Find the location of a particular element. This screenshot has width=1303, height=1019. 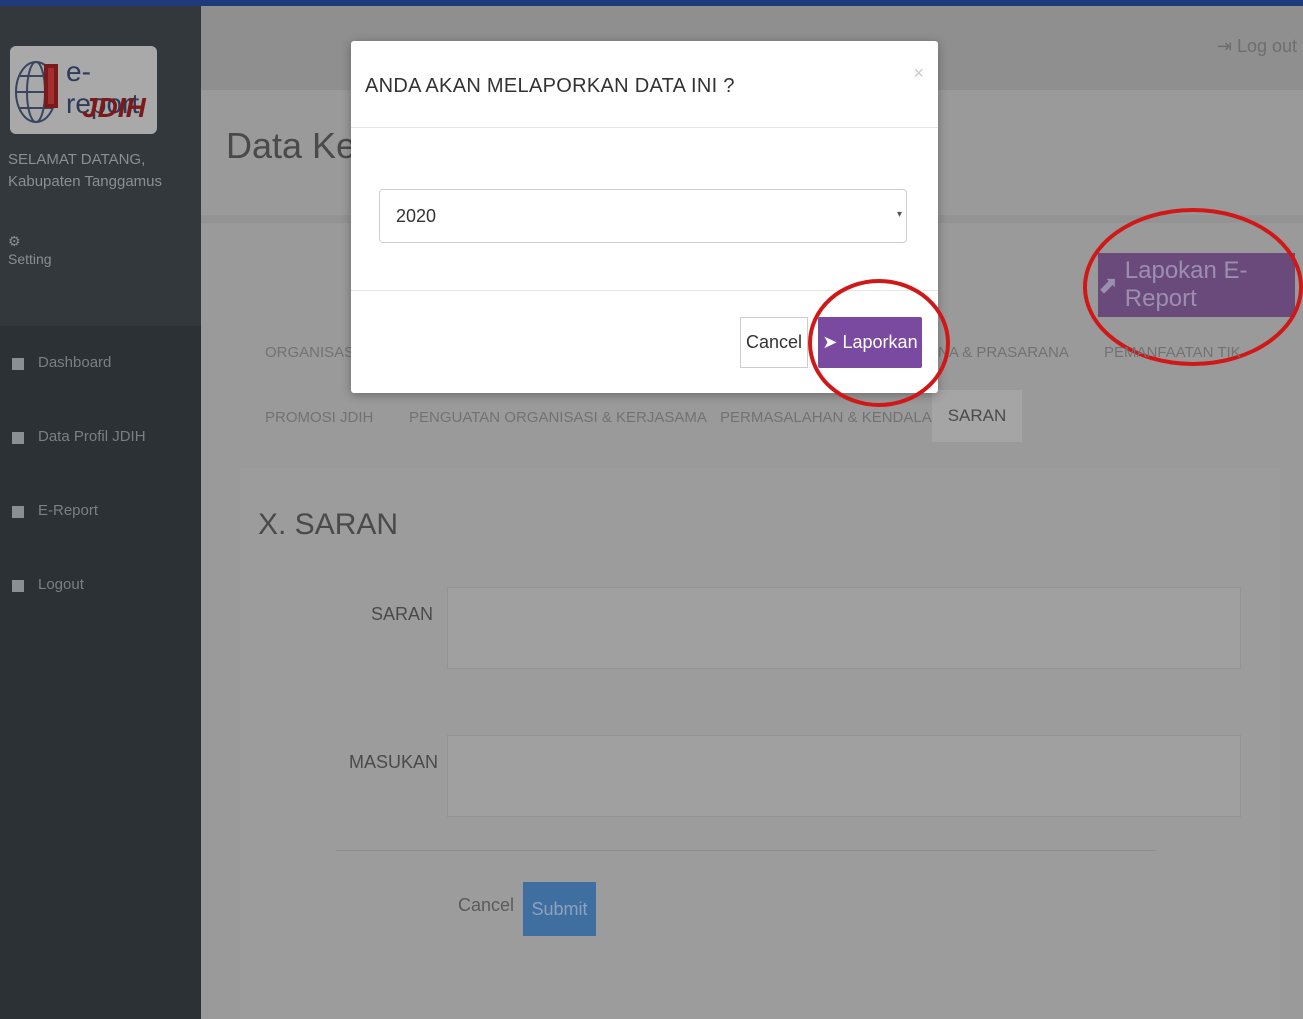

modal-title: ANDA AKAN MELAPORKAN DATA INI ? is located at coordinates (550, 86).